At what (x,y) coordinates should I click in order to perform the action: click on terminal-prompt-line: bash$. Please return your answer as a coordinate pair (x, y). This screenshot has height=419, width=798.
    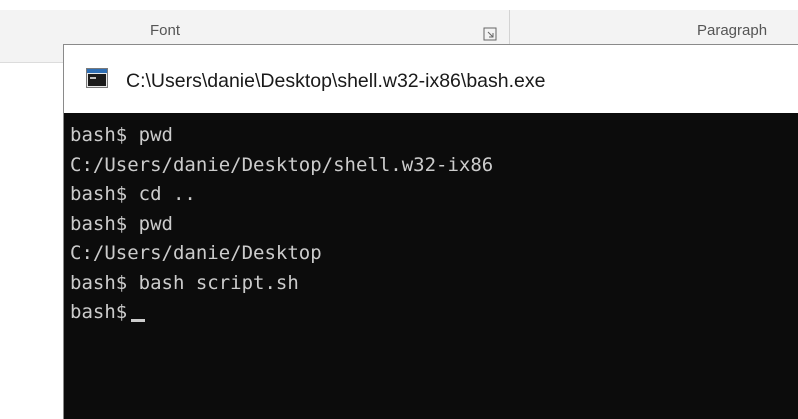
    Looking at the image, I should click on (432, 313).